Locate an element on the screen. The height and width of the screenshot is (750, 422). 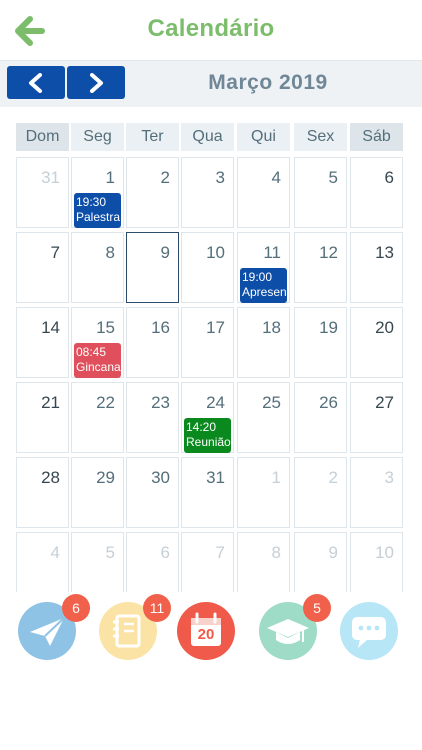
day-cell: 21 is located at coordinates (42, 417).